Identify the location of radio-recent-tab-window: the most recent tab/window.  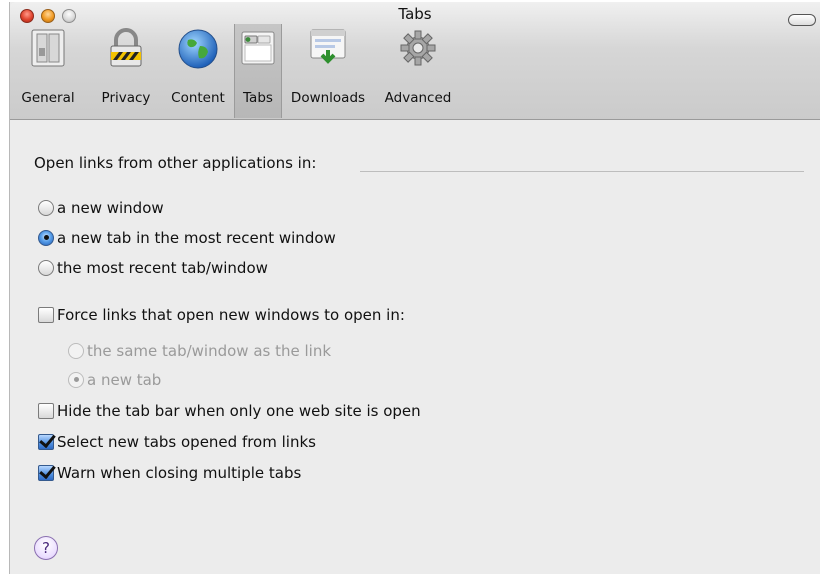
(153, 268).